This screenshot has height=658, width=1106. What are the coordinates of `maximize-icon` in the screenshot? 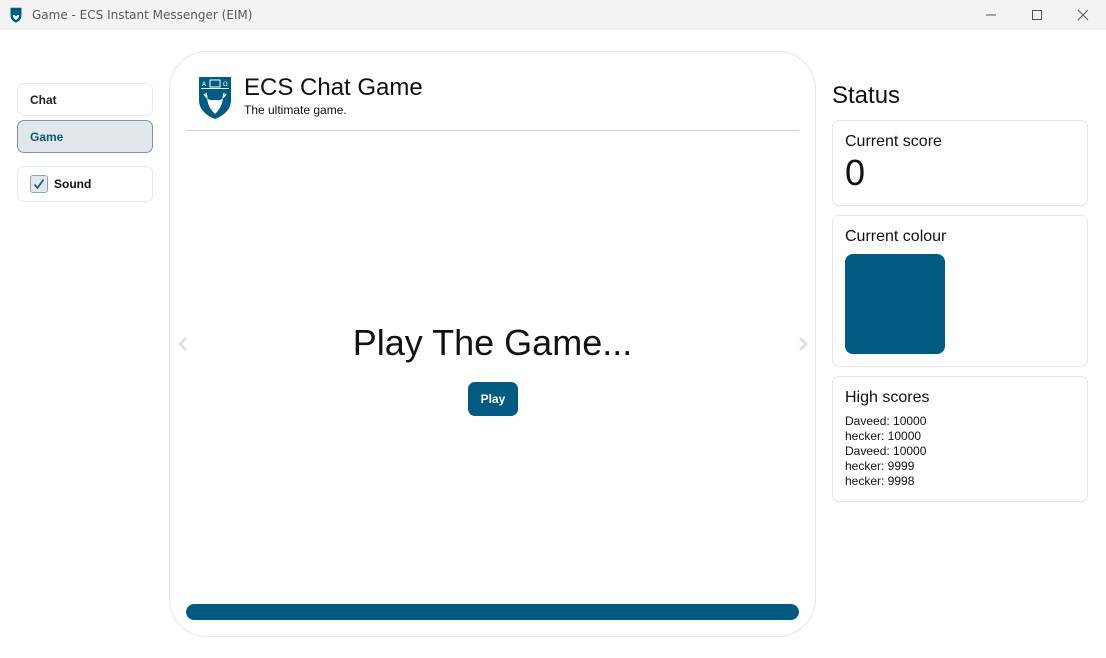 It's located at (1037, 15).